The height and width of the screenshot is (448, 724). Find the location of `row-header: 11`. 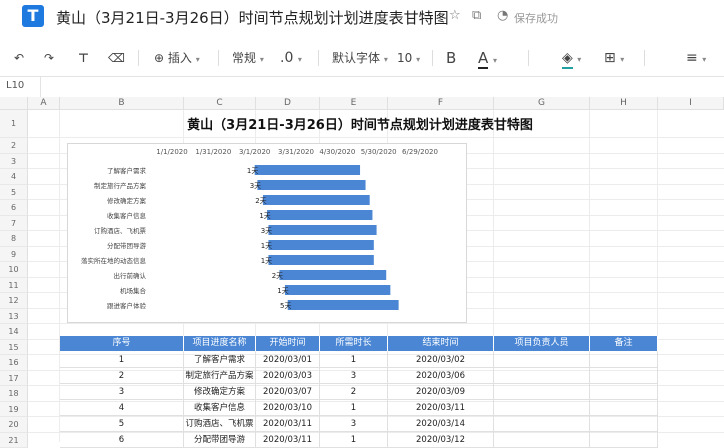

row-header: 11 is located at coordinates (14, 286).